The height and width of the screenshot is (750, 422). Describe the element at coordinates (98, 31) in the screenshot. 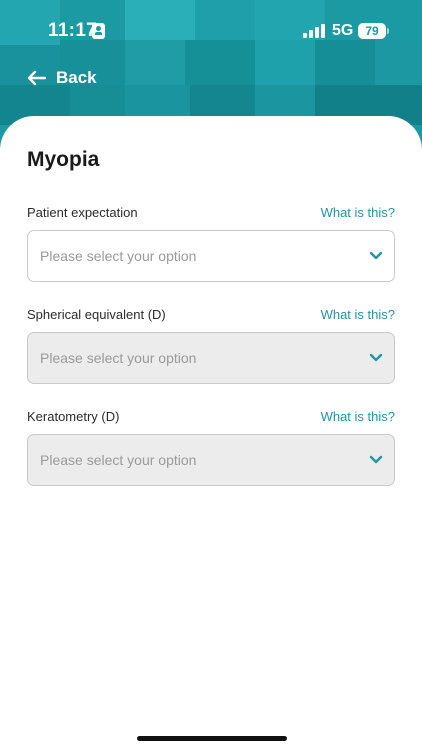

I see `id-card-icon` at that location.